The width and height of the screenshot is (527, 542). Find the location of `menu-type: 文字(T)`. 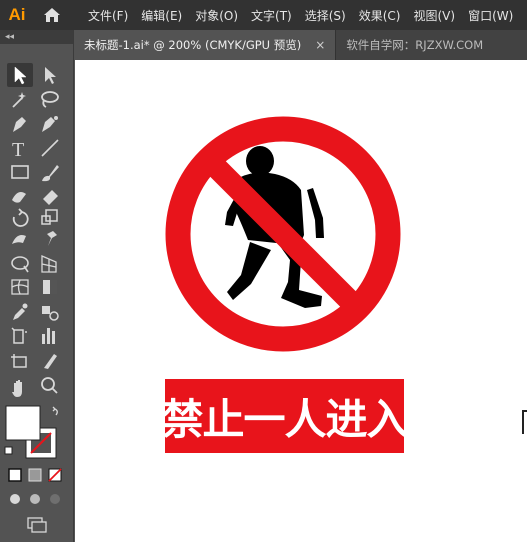

menu-type: 文字(T) is located at coordinates (271, 15).